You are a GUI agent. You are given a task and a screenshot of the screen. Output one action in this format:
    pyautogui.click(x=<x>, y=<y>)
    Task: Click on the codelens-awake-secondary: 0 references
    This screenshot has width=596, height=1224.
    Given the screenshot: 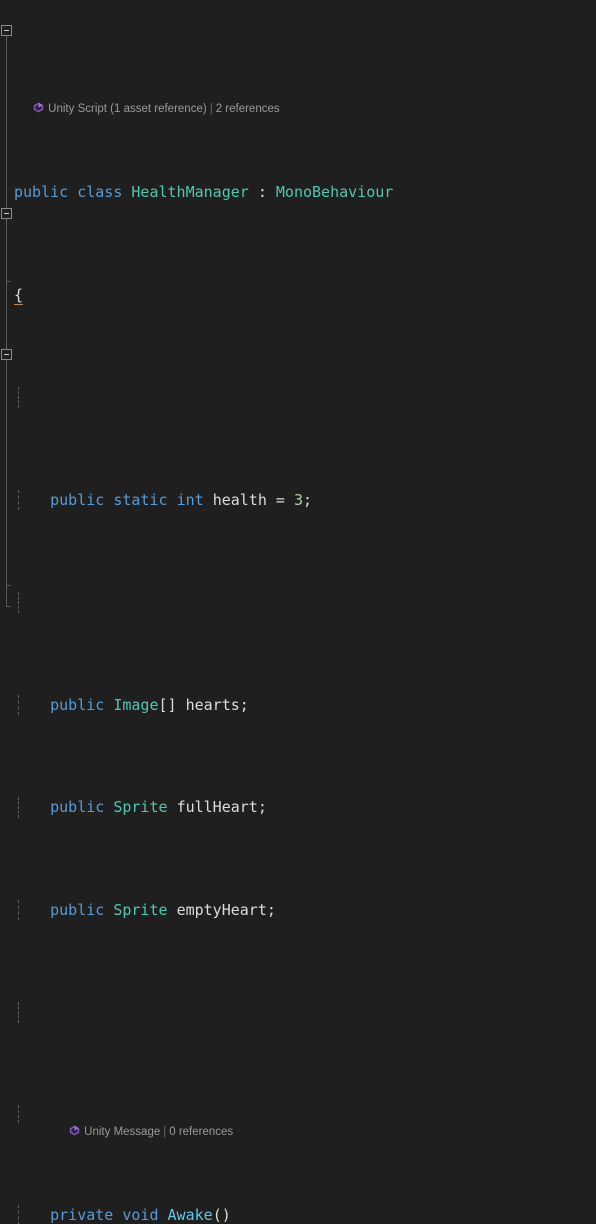 What is the action you would take?
    pyautogui.click(x=201, y=1132)
    